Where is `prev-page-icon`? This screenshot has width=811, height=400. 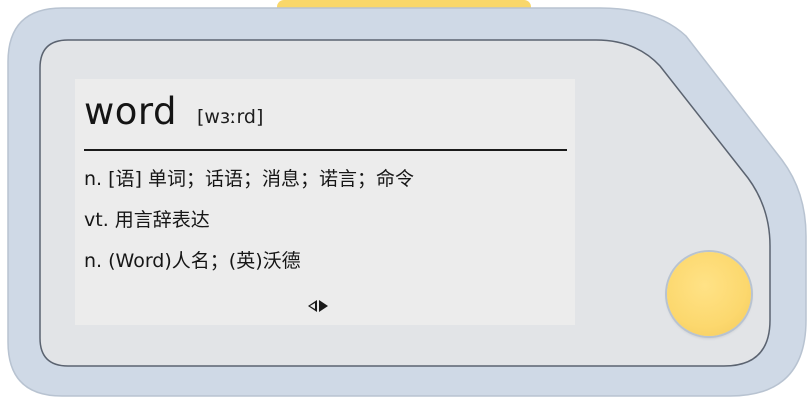
prev-page-icon is located at coordinates (312, 306).